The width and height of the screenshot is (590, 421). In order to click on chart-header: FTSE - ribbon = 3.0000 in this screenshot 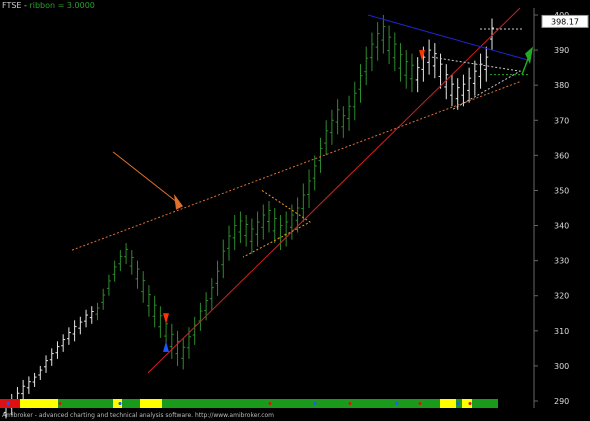, I will do `click(48, 5)`.